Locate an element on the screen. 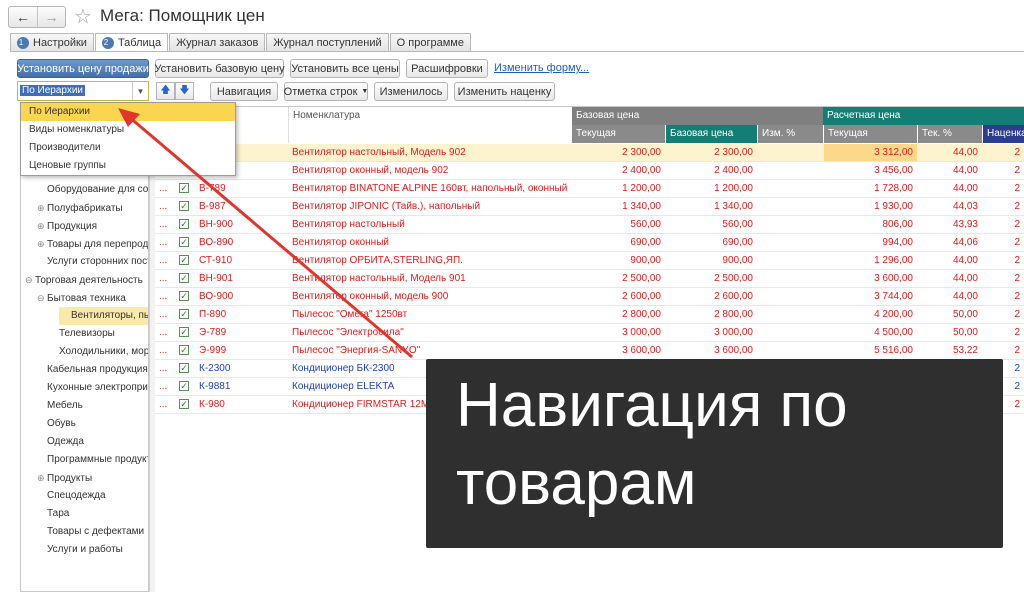 The height and width of the screenshot is (592, 1024). caption-text: Навигация по товарам is located at coordinates (652, 445).